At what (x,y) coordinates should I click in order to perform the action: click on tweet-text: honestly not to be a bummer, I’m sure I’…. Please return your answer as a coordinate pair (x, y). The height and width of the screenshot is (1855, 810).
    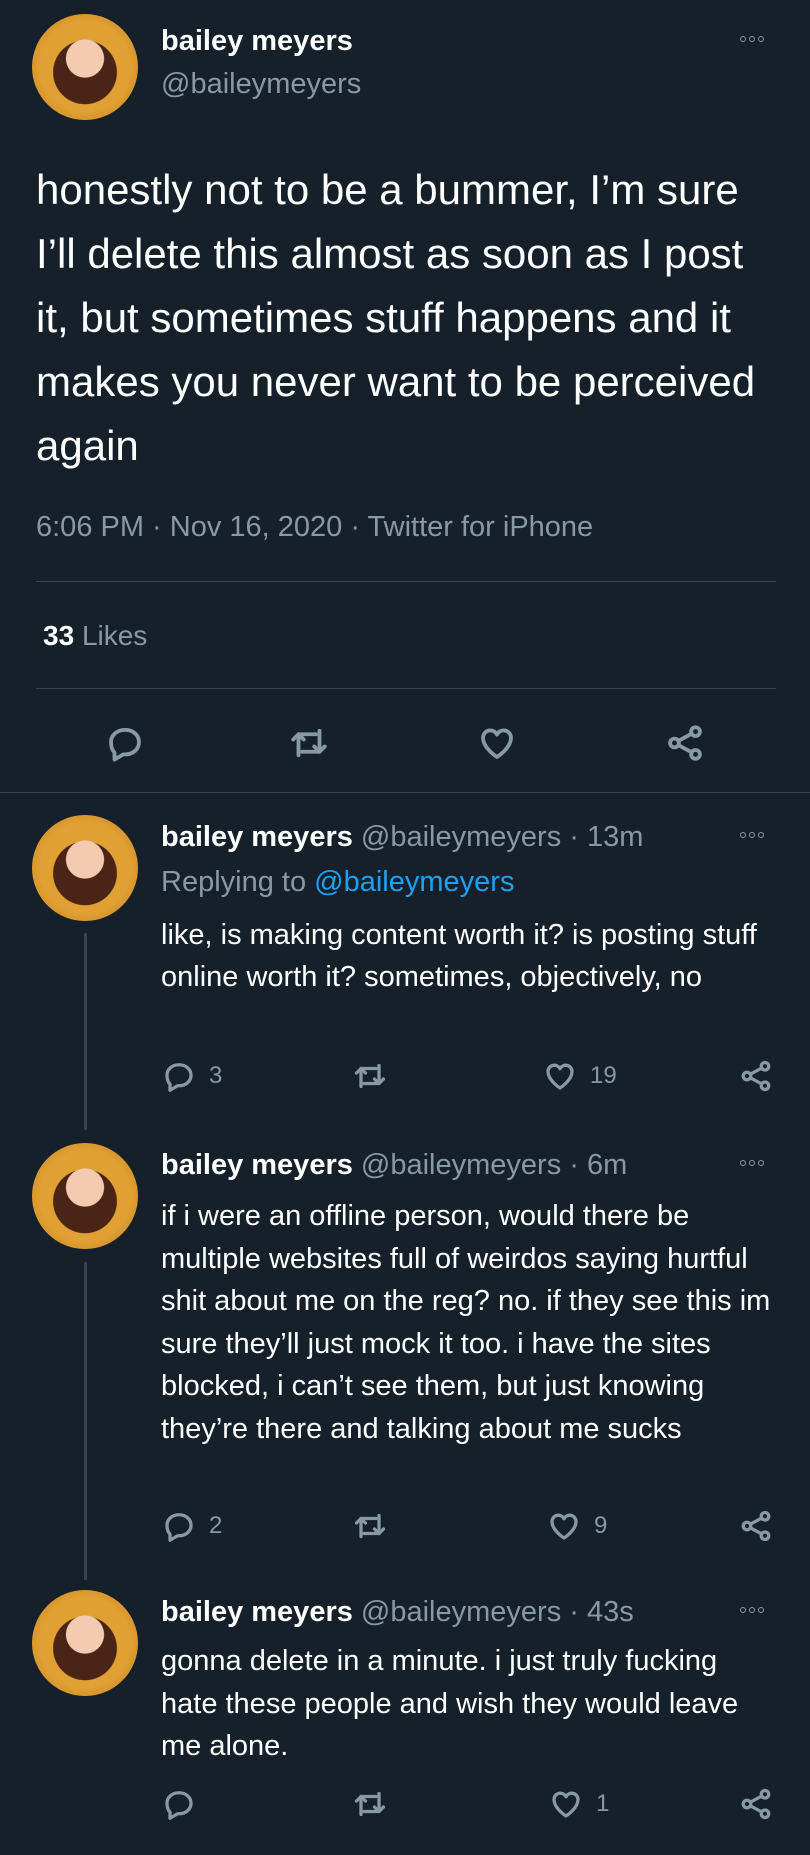
    Looking at the image, I should click on (396, 317).